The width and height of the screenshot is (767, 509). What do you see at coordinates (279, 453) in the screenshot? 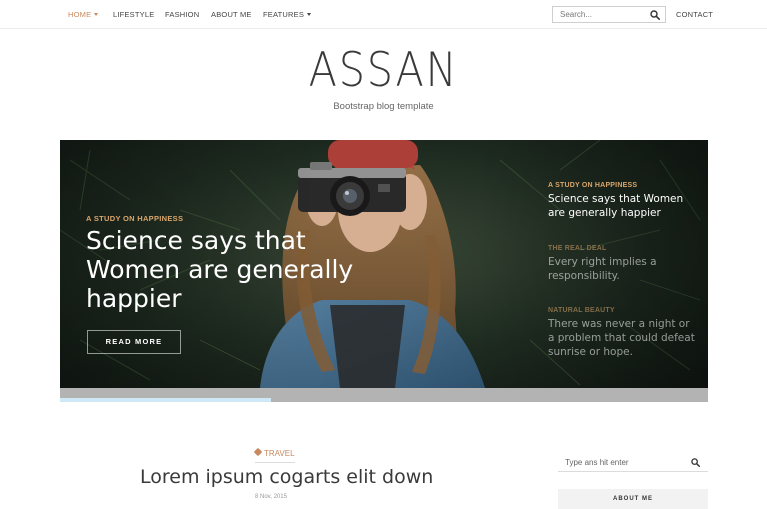
I see `post-tag-label: TRAVEL` at bounding box center [279, 453].